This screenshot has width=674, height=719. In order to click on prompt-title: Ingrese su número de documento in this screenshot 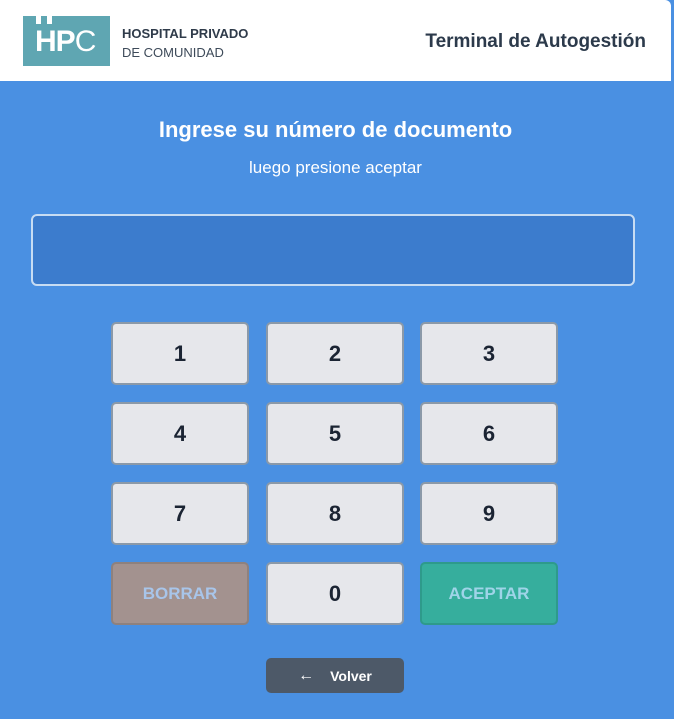, I will do `click(335, 129)`.